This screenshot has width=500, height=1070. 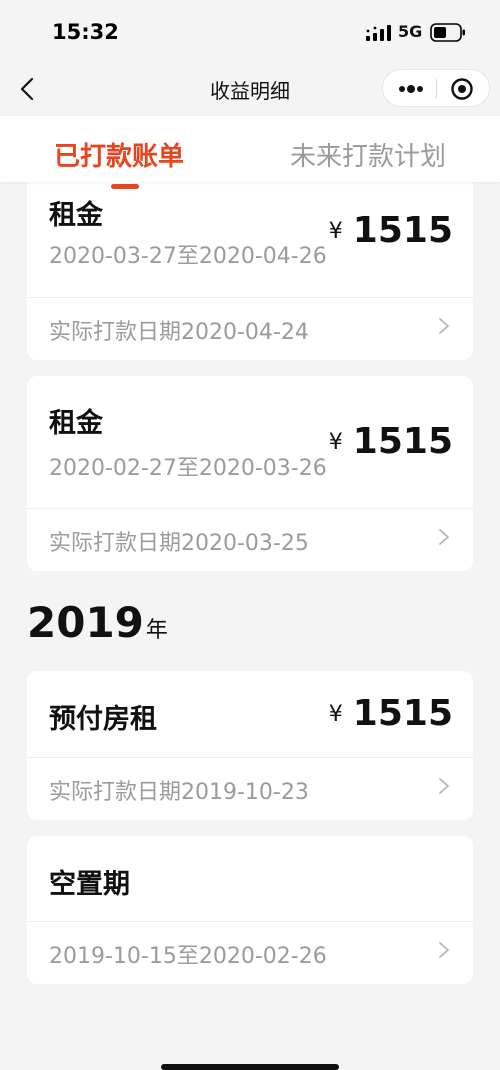 I want to click on capsule-divider, so click(x=436, y=89).